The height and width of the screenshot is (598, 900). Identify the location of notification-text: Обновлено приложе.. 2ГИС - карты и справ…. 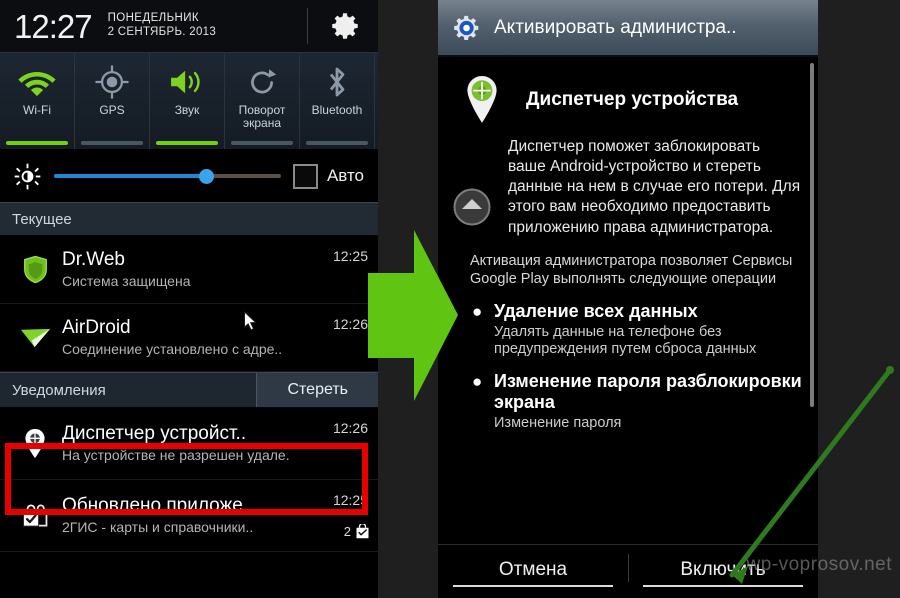
(216, 515).